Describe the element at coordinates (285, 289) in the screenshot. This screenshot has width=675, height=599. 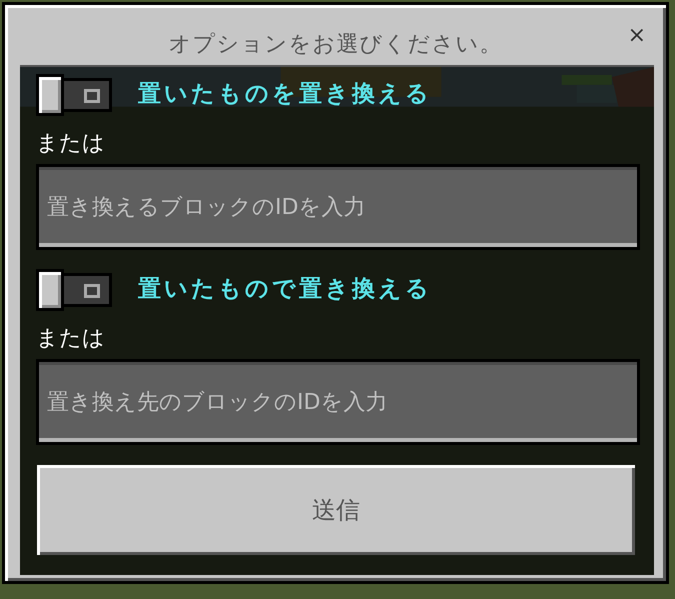
I see `toggle-label: 置いたもので置き換える` at that location.